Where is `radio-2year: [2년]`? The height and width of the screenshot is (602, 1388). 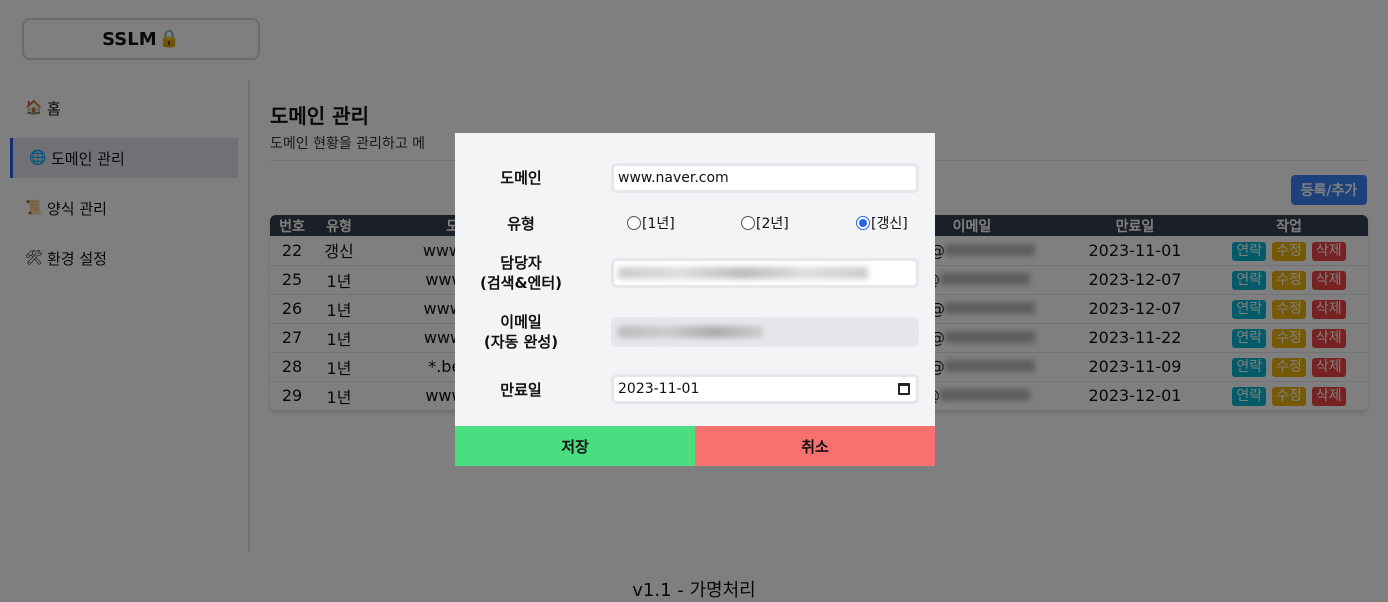 radio-2year: [2년] is located at coordinates (765, 223).